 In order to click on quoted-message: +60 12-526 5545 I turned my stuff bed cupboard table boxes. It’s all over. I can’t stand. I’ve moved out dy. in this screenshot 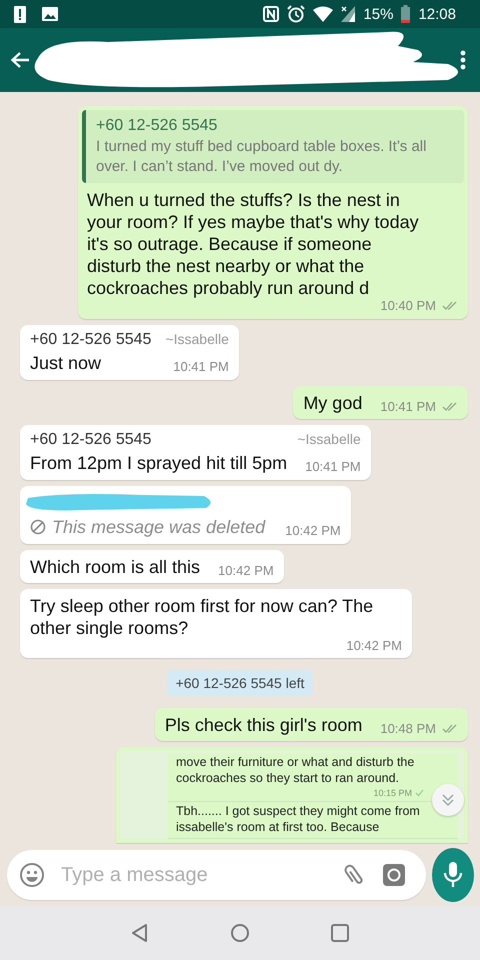, I will do `click(273, 146)`.